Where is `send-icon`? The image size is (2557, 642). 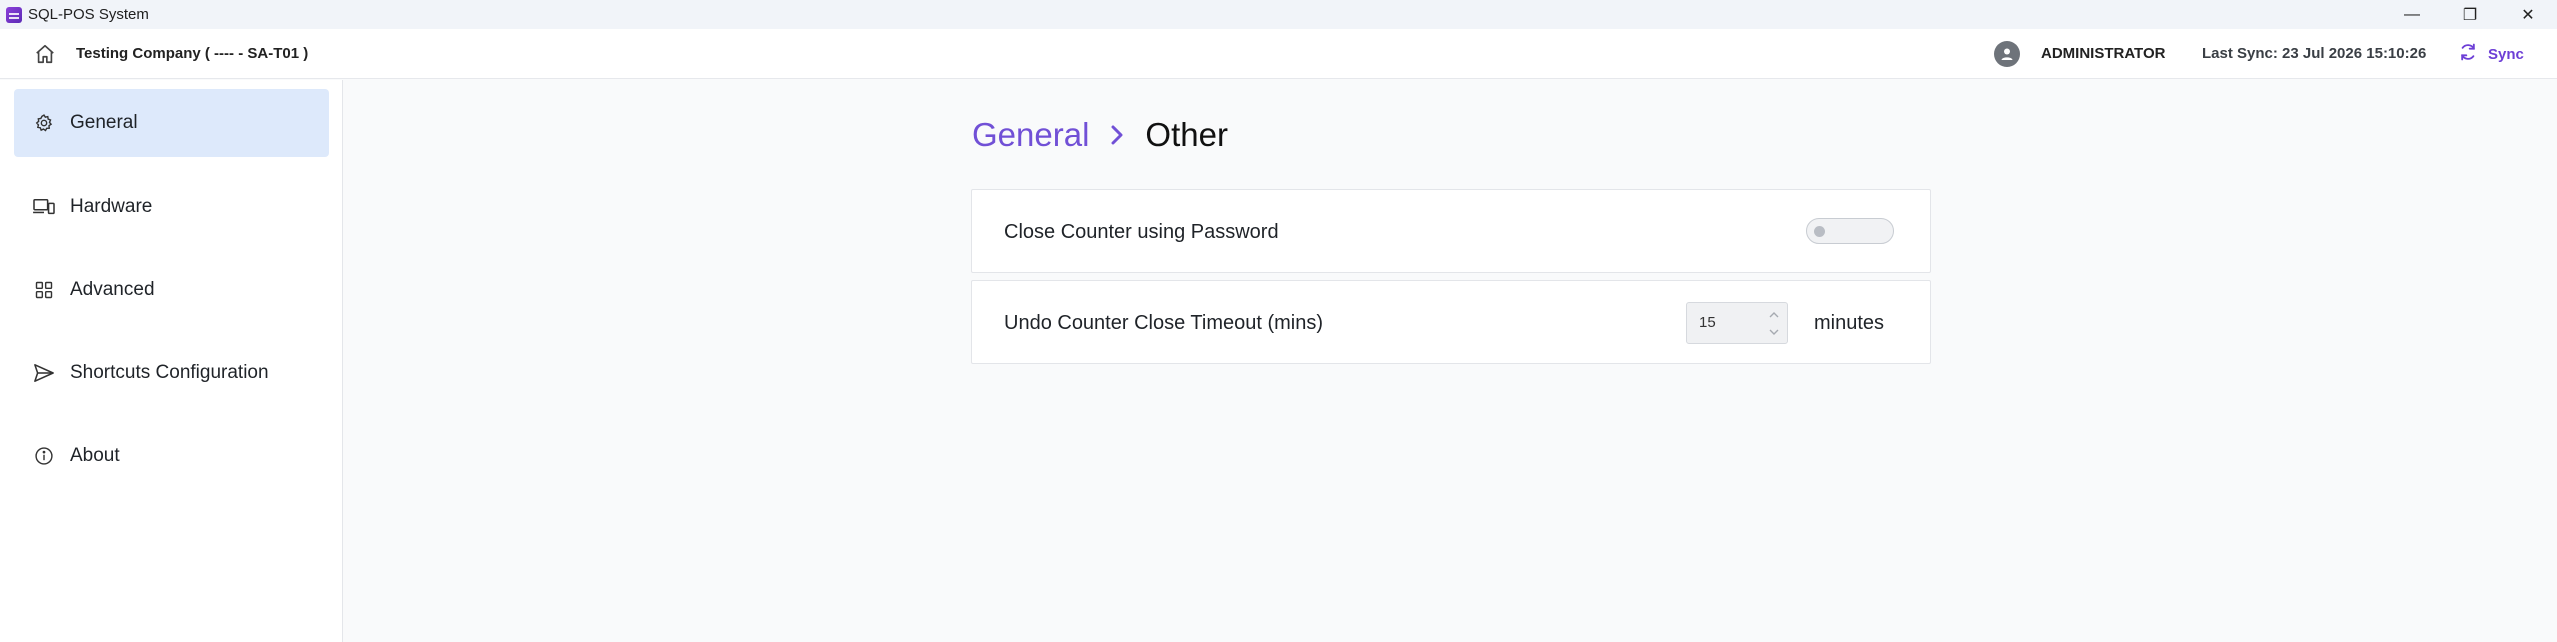
send-icon is located at coordinates (44, 373).